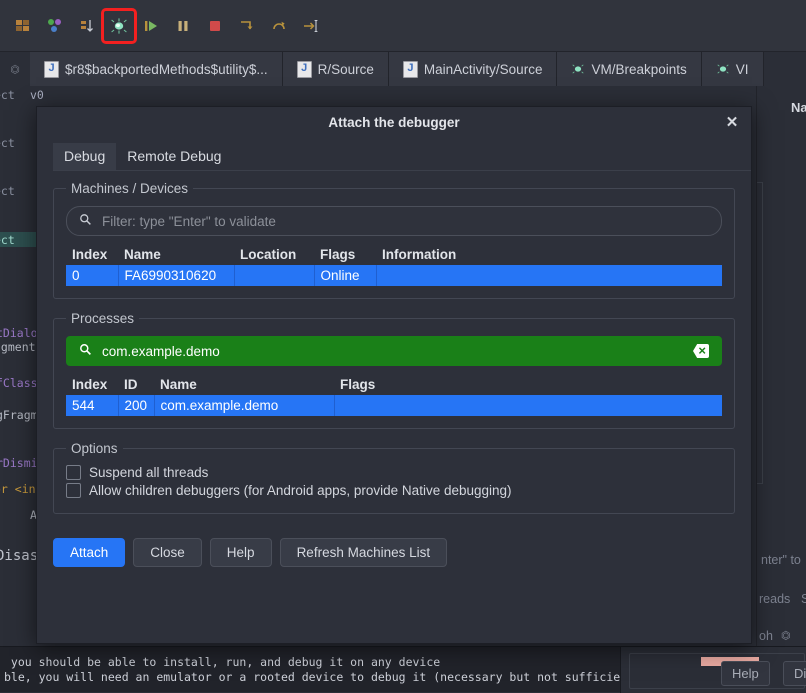  I want to click on cell-flags, so click(528, 405).